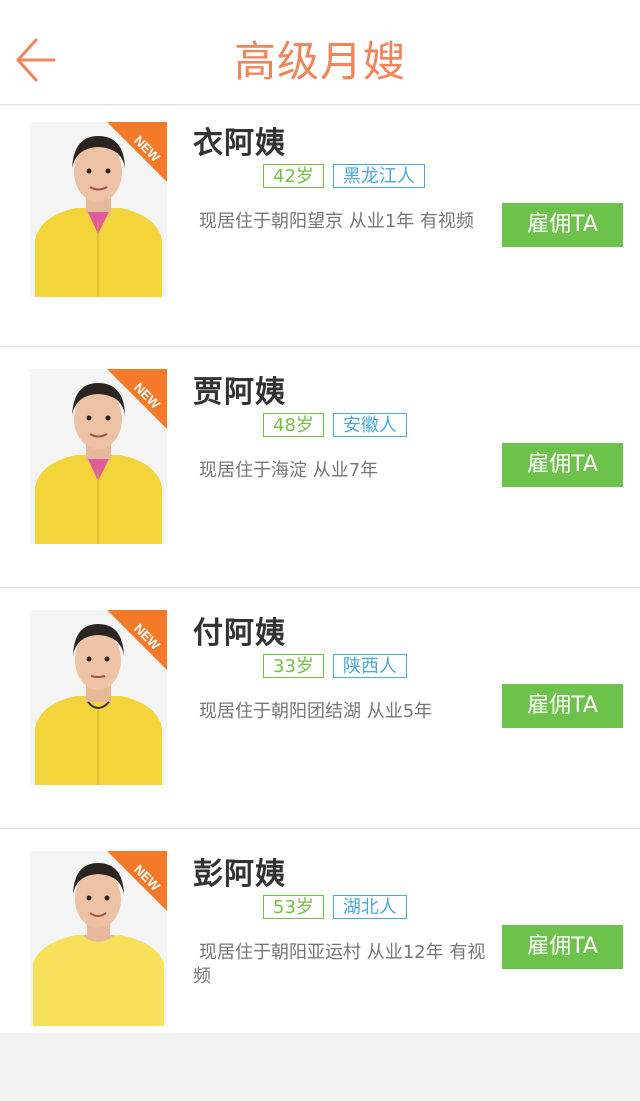 This screenshot has width=640, height=1101. What do you see at coordinates (339, 964) in the screenshot?
I see `nanny-description: 现居住于朝阳亚运村 从业12年 有视频` at bounding box center [339, 964].